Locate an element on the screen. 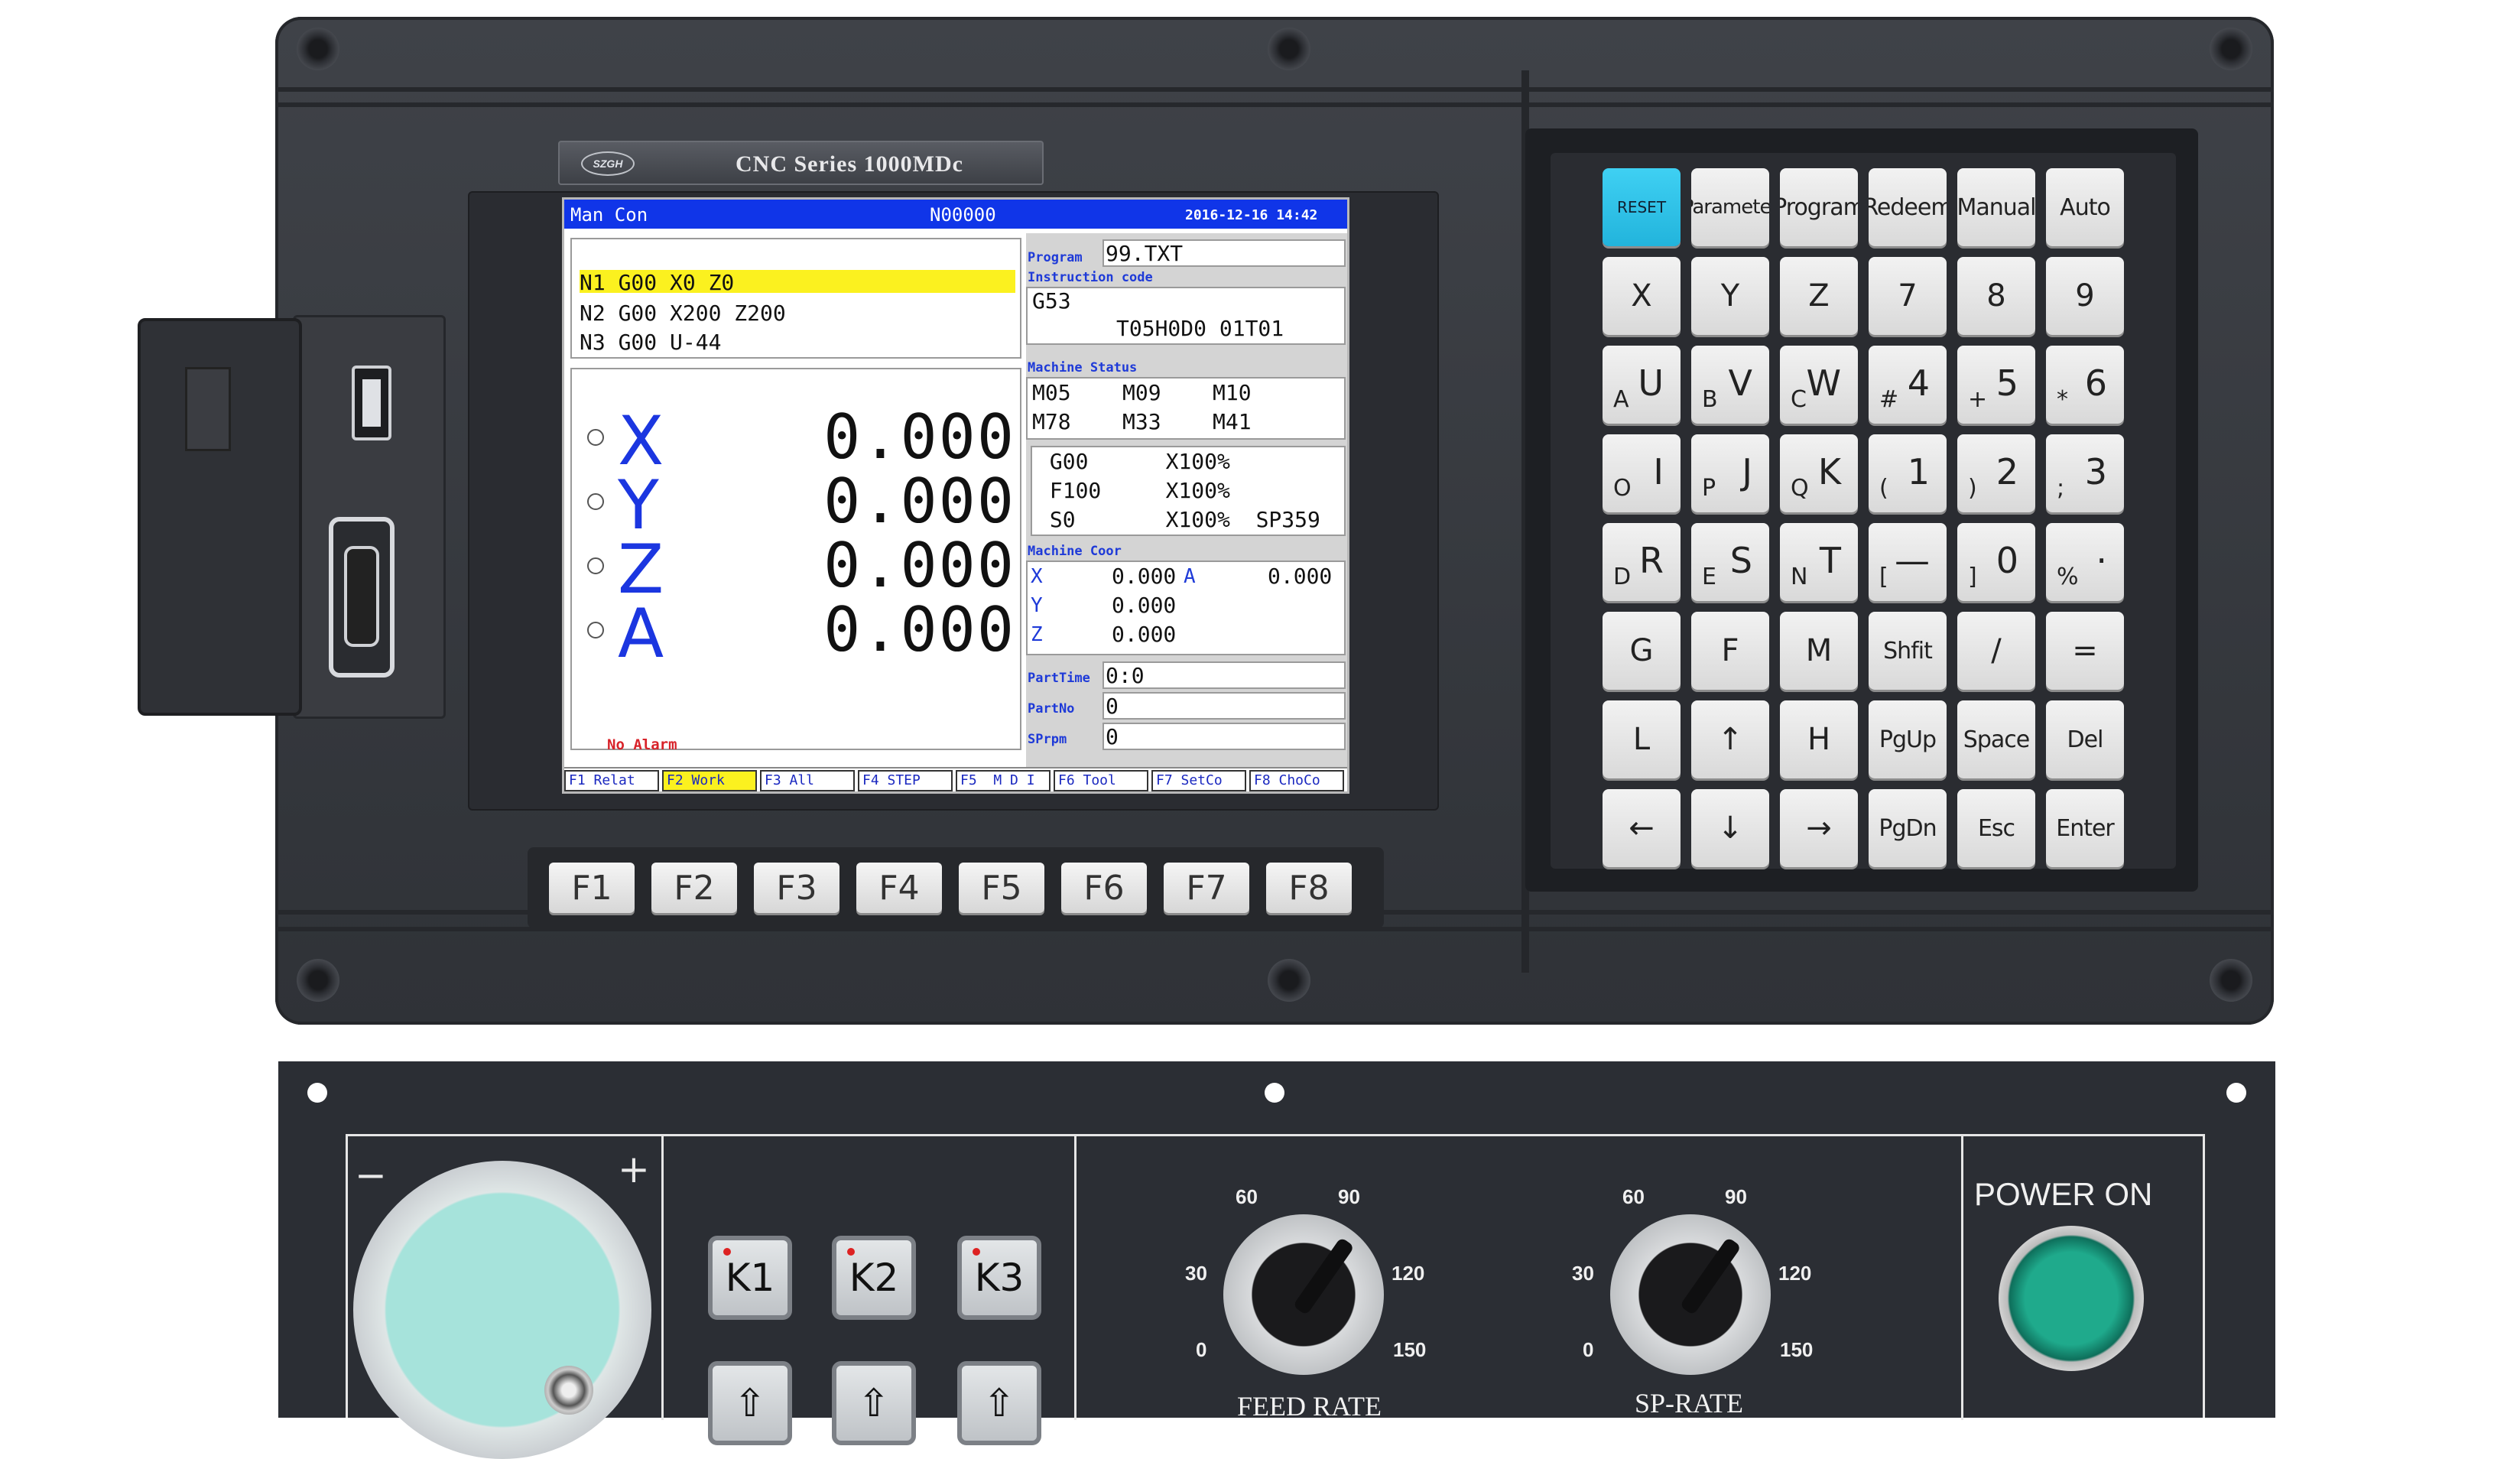 The height and width of the screenshot is (1459, 2520). key-v: BV is located at coordinates (1730, 385).